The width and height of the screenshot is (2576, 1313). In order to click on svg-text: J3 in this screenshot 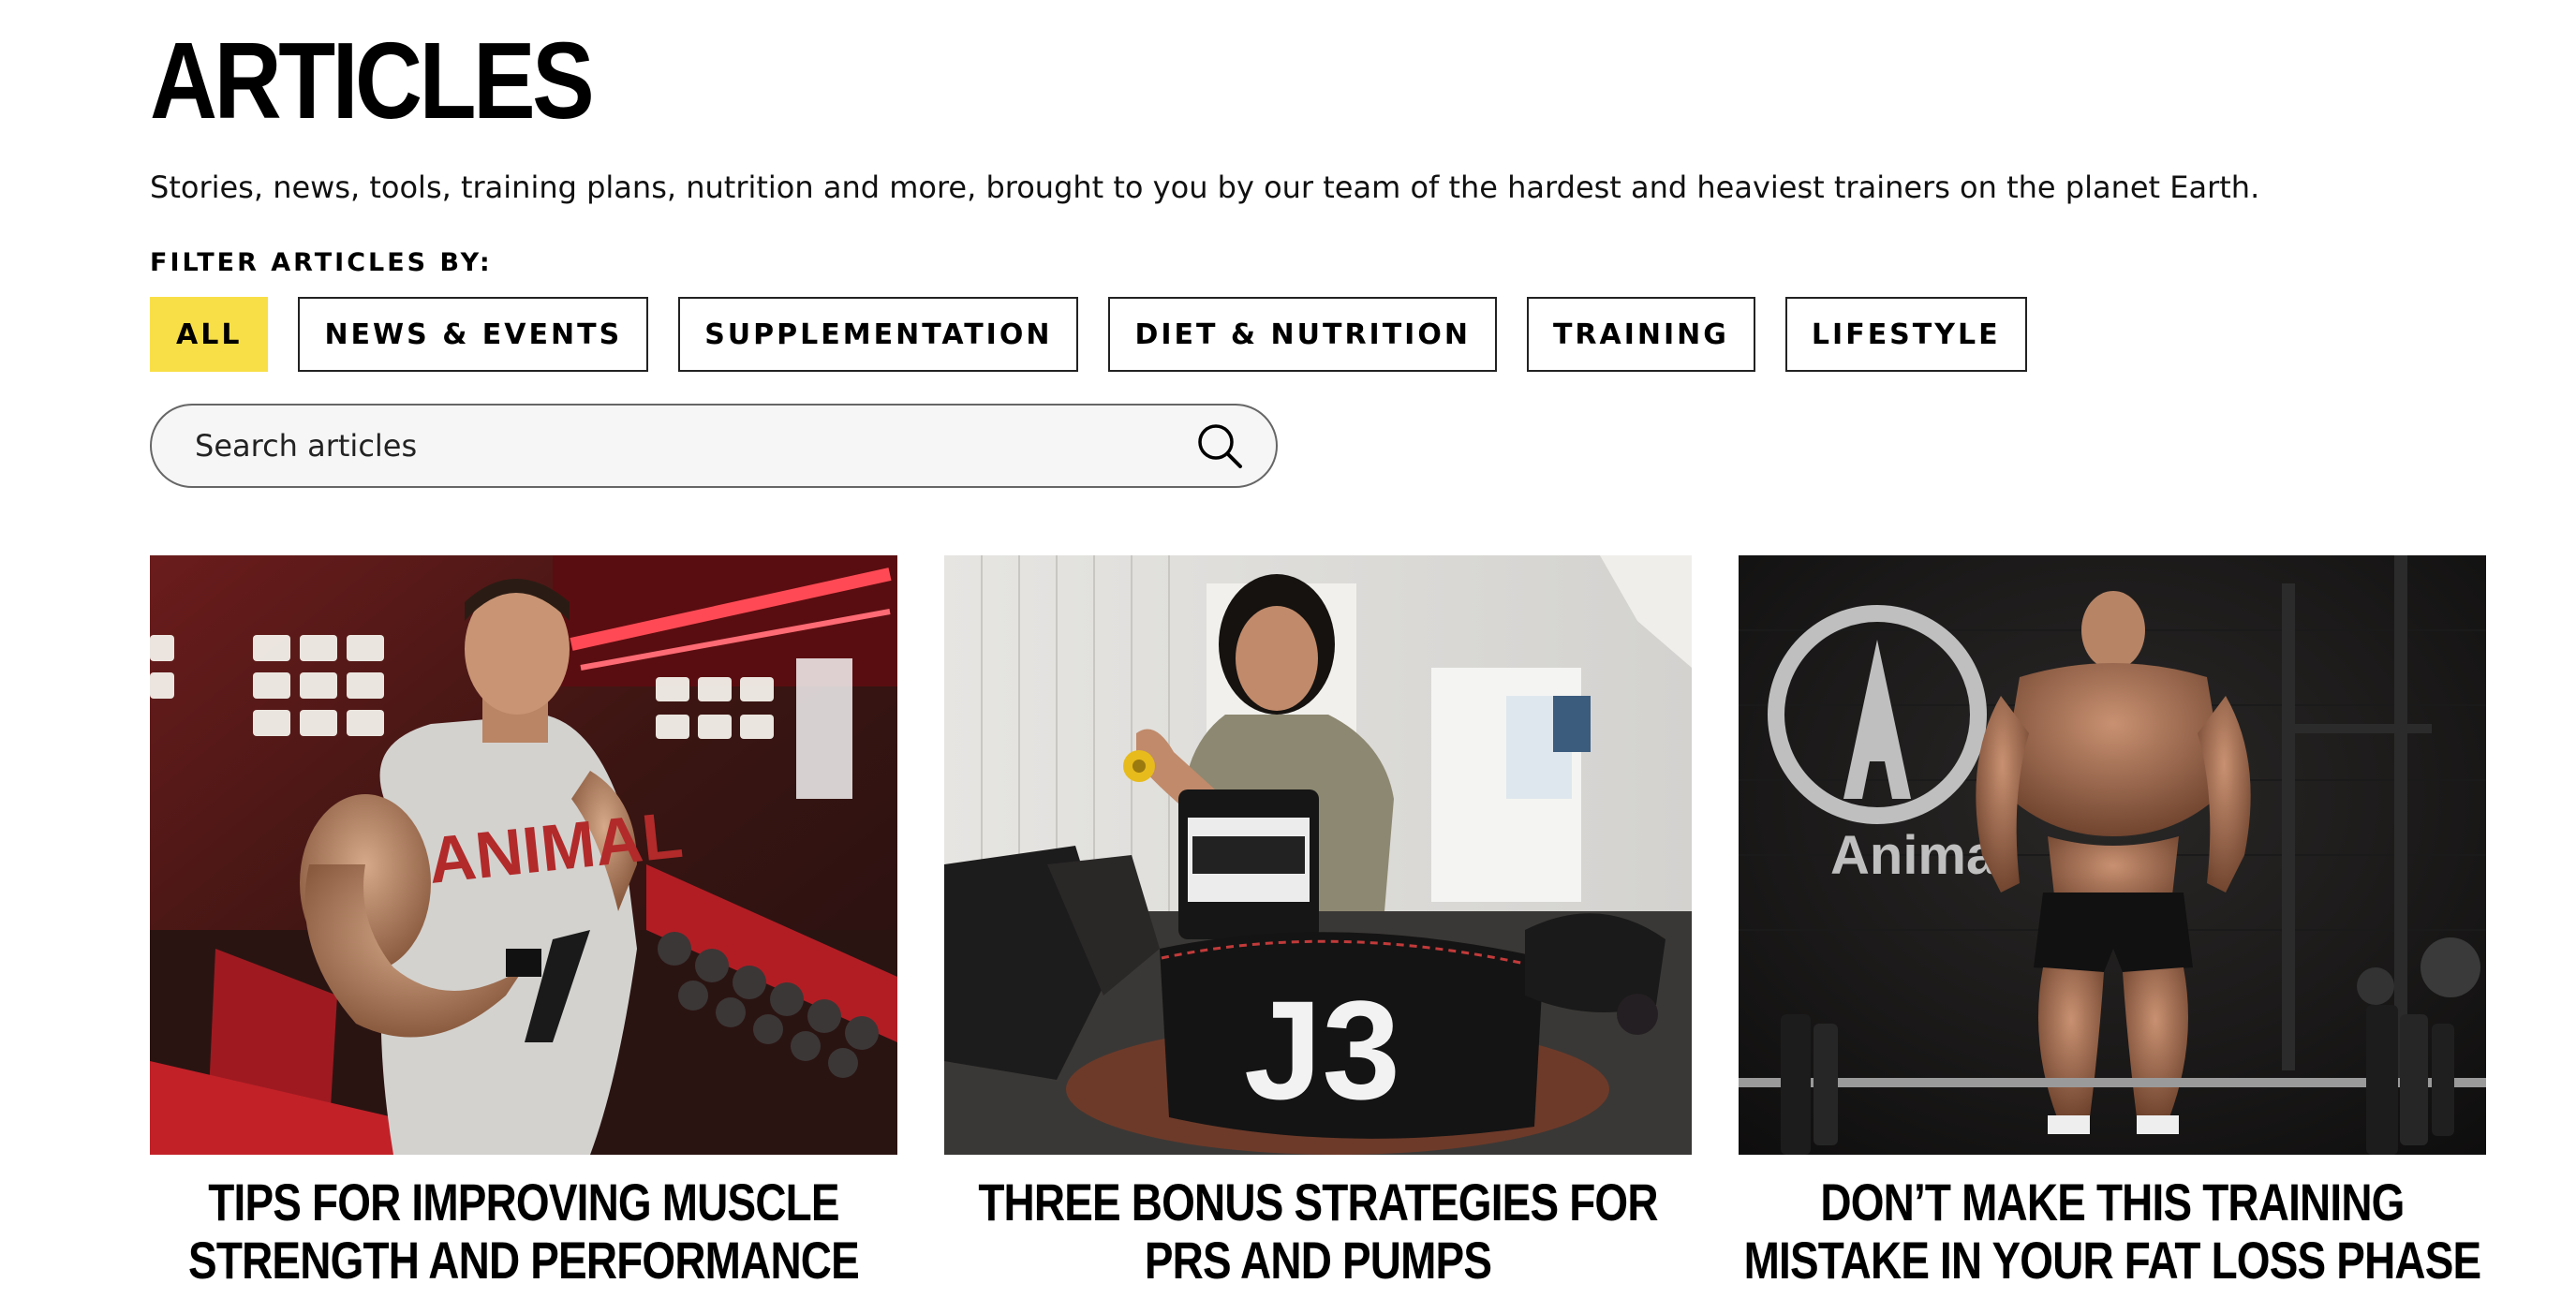, I will do `click(1322, 1050)`.